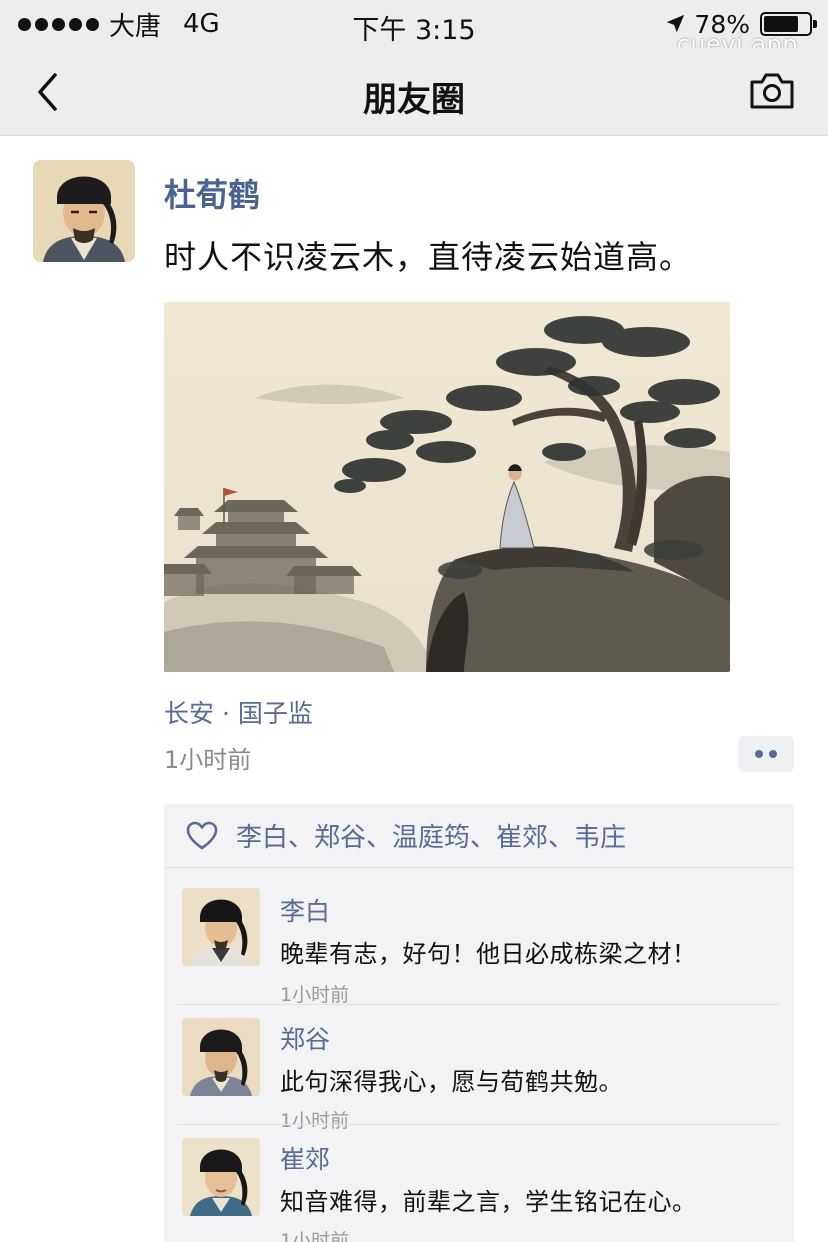 The image size is (828, 1242). Describe the element at coordinates (202, 835) in the screenshot. I see `heart-icon` at that location.